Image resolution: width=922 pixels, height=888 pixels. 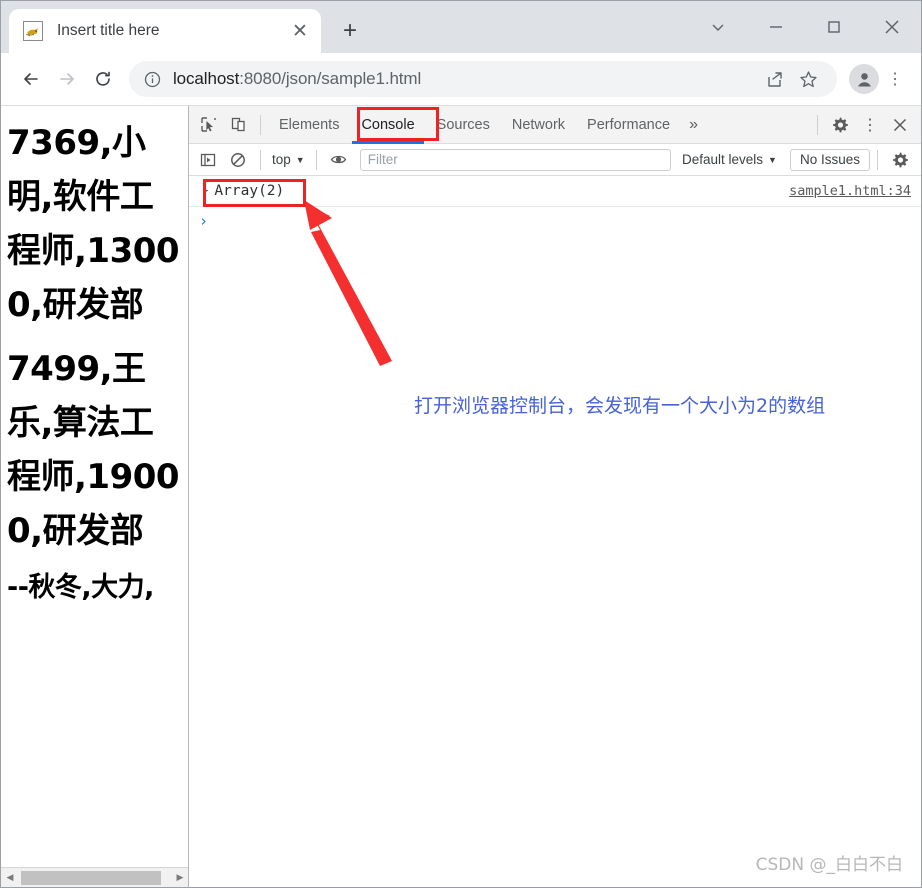 I want to click on new-tab-button: +, so click(x=350, y=31).